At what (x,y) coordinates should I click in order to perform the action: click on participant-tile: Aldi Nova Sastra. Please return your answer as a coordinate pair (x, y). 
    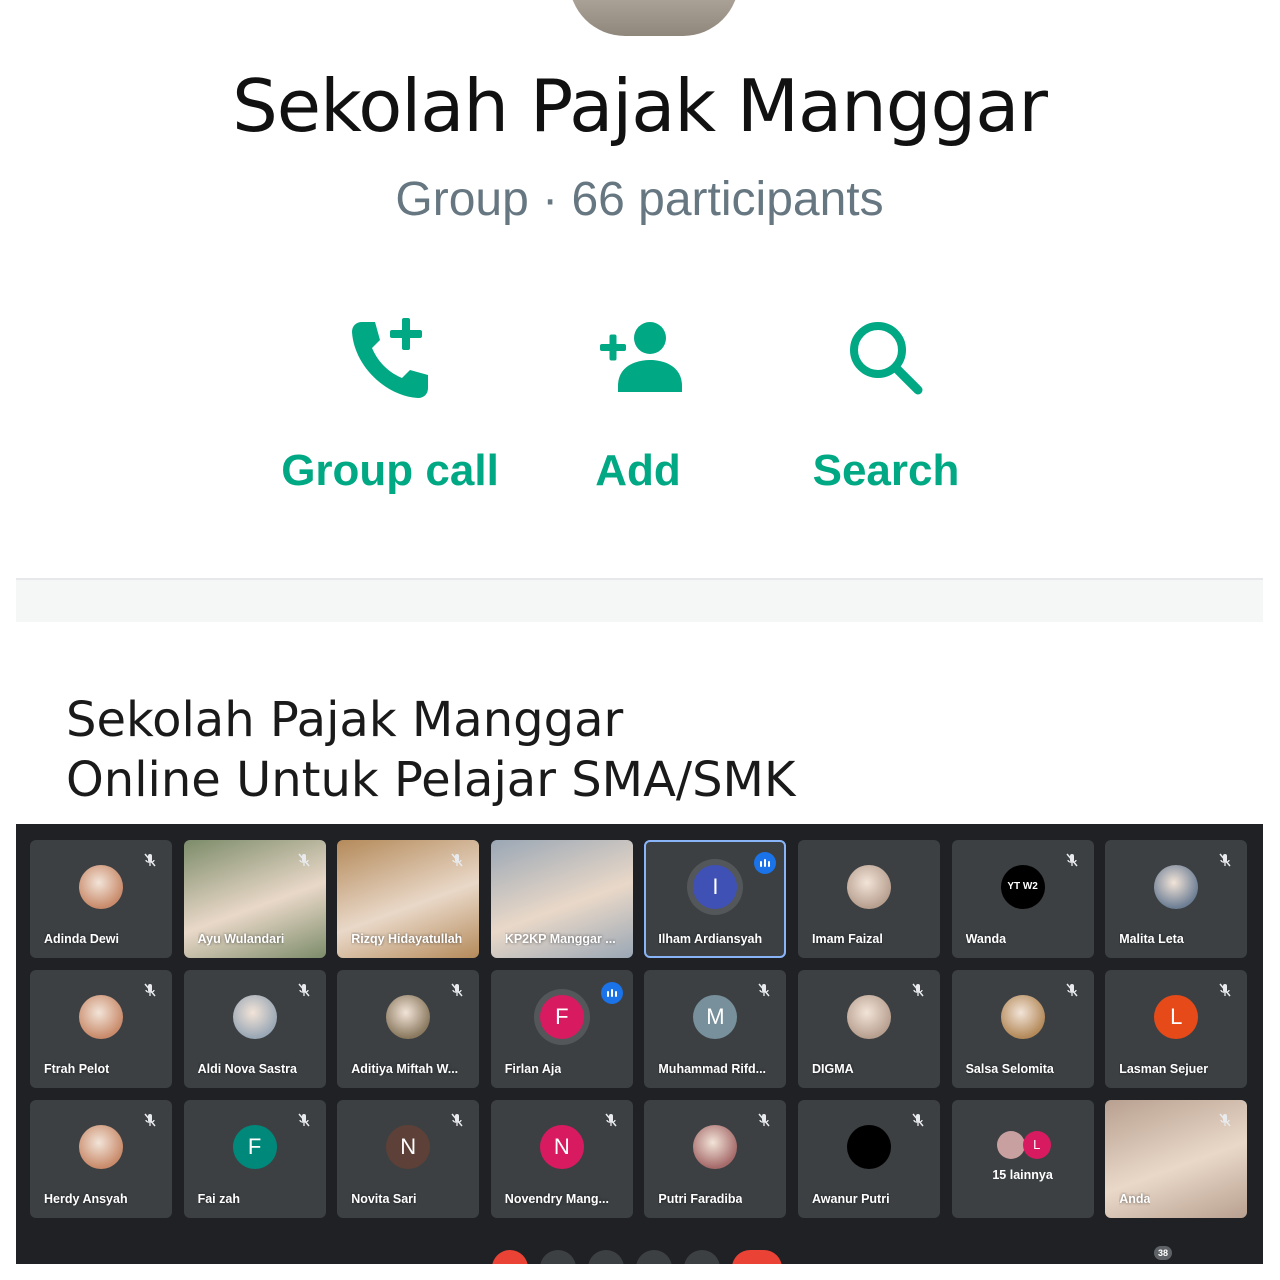
    Looking at the image, I should click on (254, 1029).